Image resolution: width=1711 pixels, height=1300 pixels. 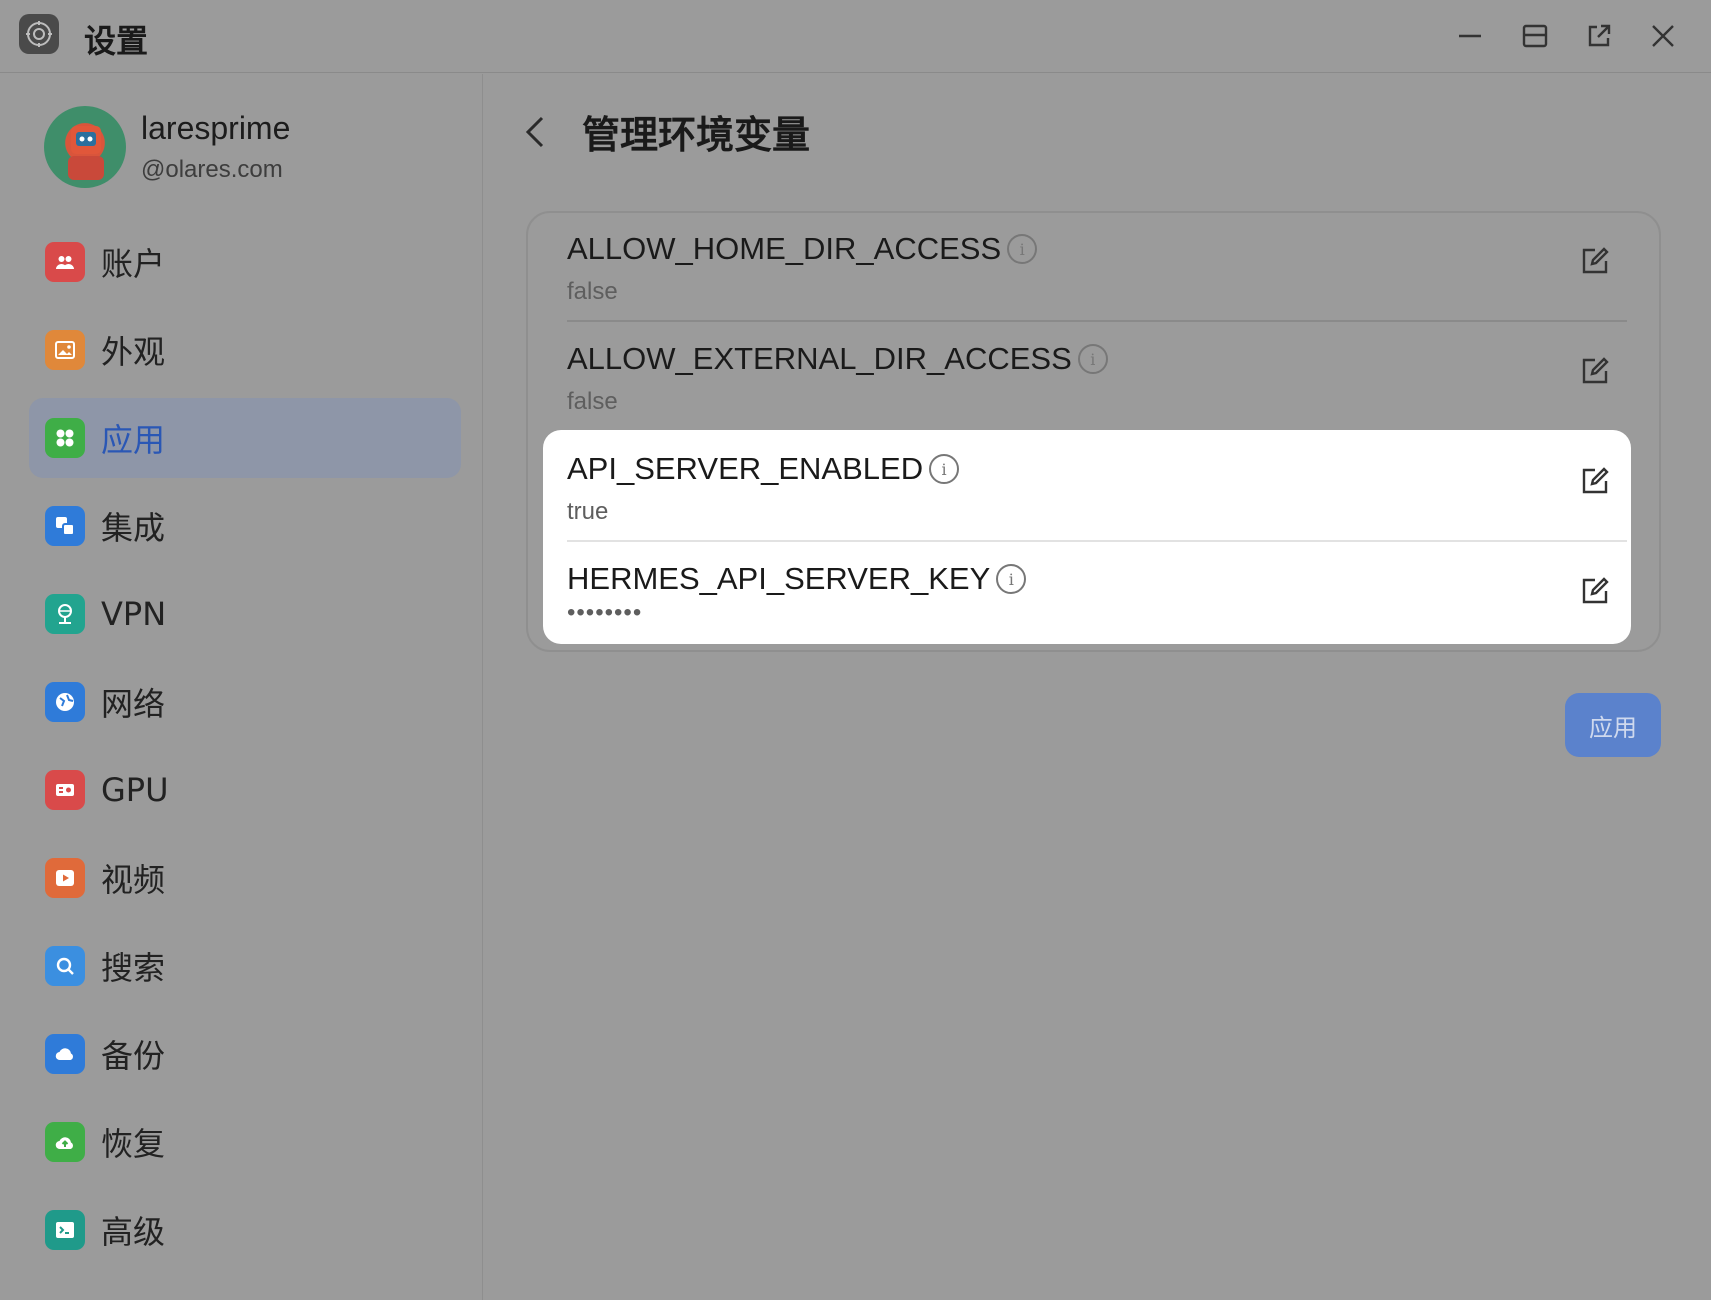 What do you see at coordinates (65, 350) in the screenshot?
I see `appearance-icon` at bounding box center [65, 350].